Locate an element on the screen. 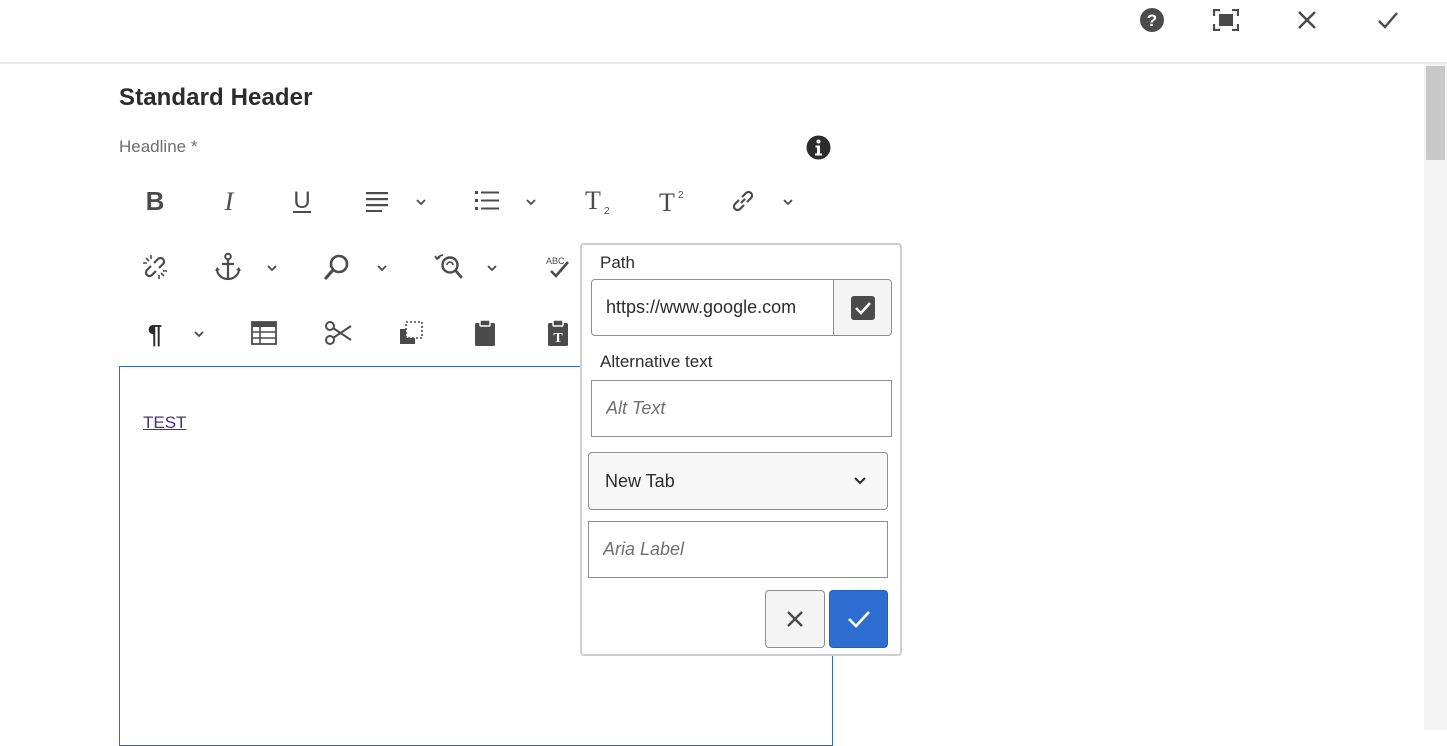 The height and width of the screenshot is (746, 1447). alt-text-input is located at coordinates (741, 408).